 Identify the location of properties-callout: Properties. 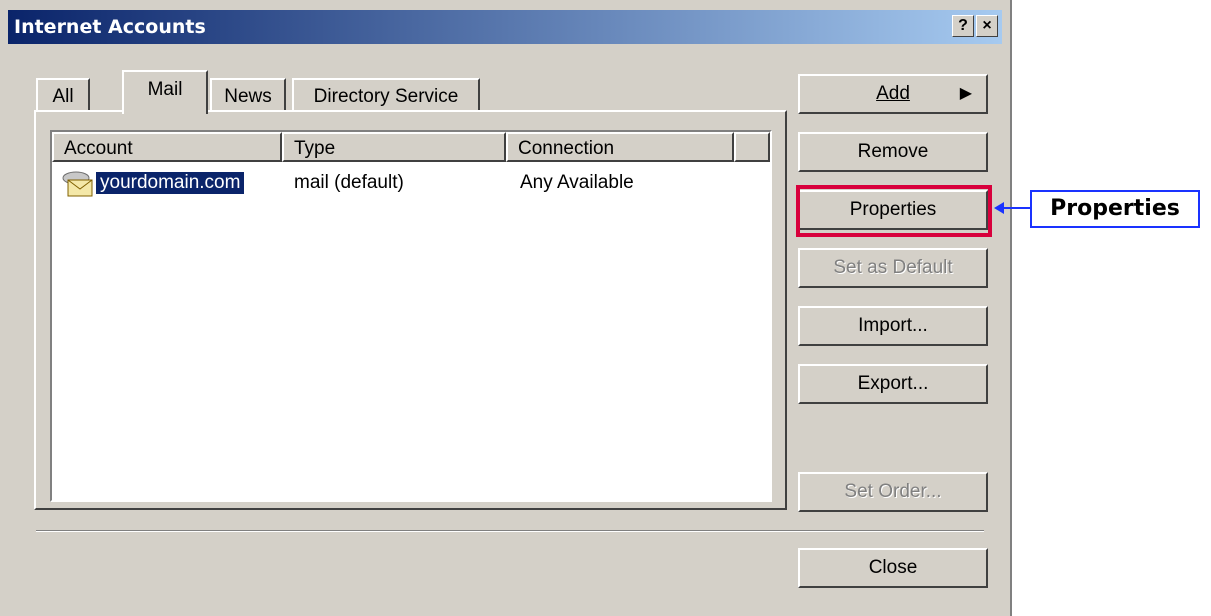
(1115, 209).